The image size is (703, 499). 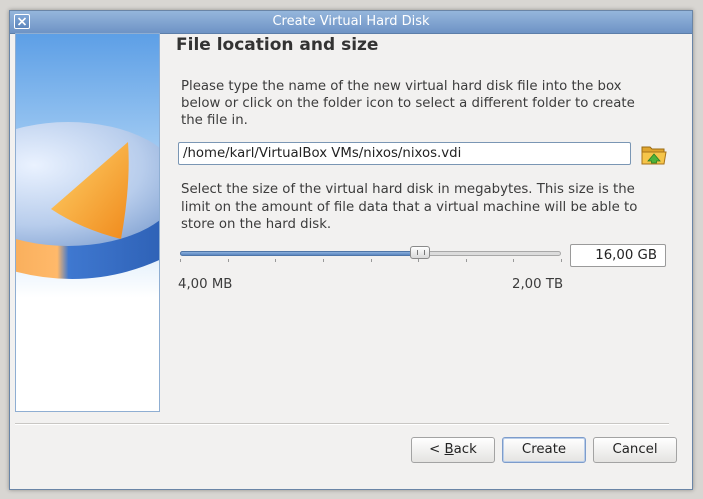 I want to click on title-bar: Create Virtual Hard Disk, so click(x=351, y=22).